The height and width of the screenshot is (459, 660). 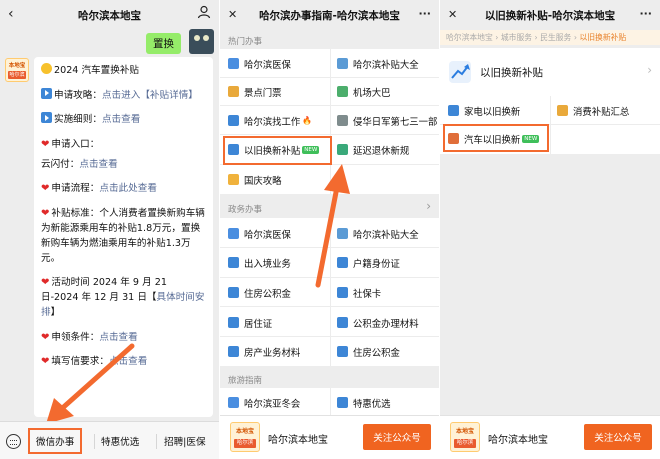 What do you see at coordinates (60, 164) in the screenshot?
I see `unionpay-label: 云闪付：` at bounding box center [60, 164].